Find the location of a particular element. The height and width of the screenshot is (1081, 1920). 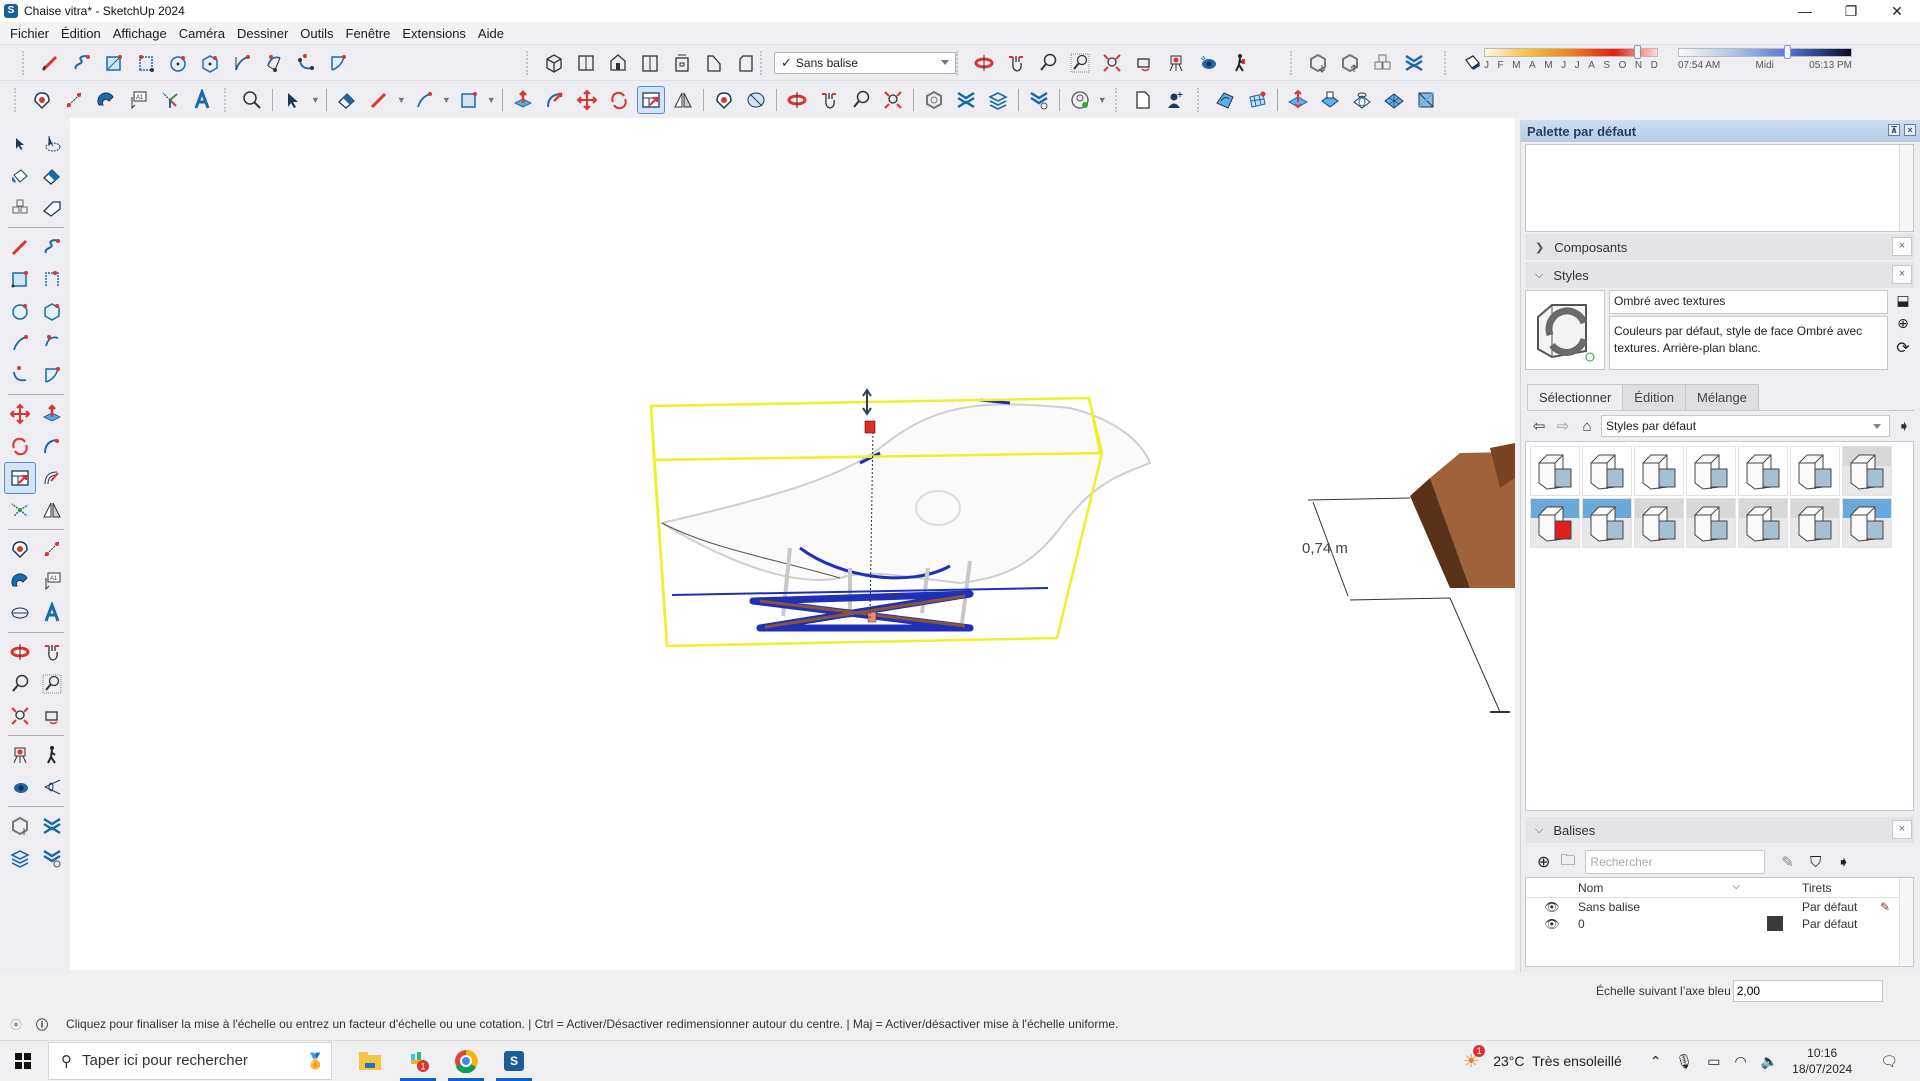

sandbox-from-contours-icon is located at coordinates (1225, 100).